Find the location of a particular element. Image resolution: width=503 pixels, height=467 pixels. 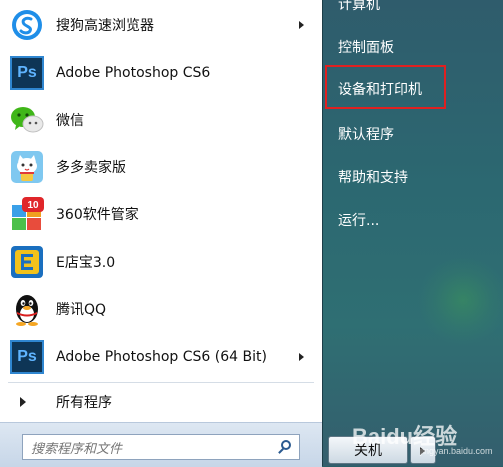

program-label: 多多卖家版 is located at coordinates (91, 168).